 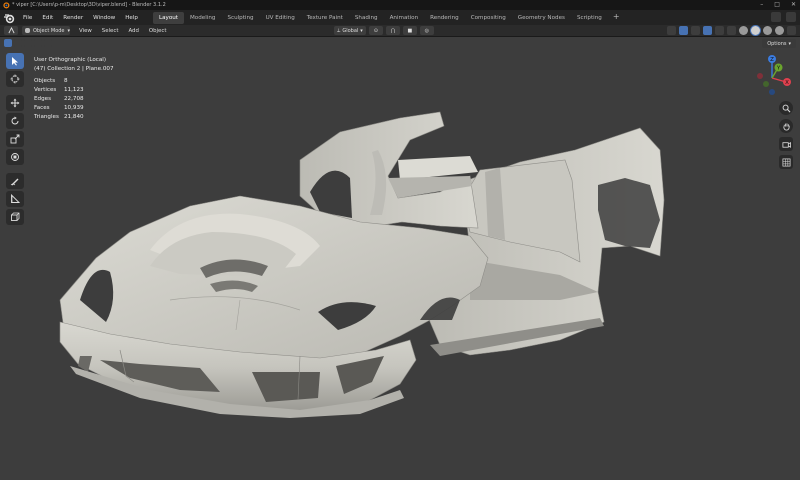 I want to click on tab-compositing: Compositing, so click(x=488, y=18).